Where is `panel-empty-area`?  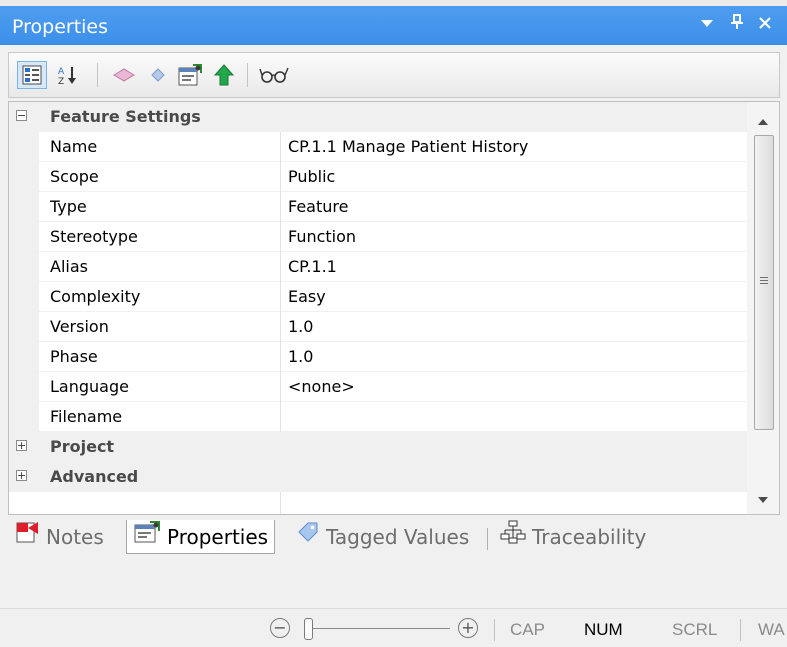
panel-empty-area is located at coordinates (393, 582).